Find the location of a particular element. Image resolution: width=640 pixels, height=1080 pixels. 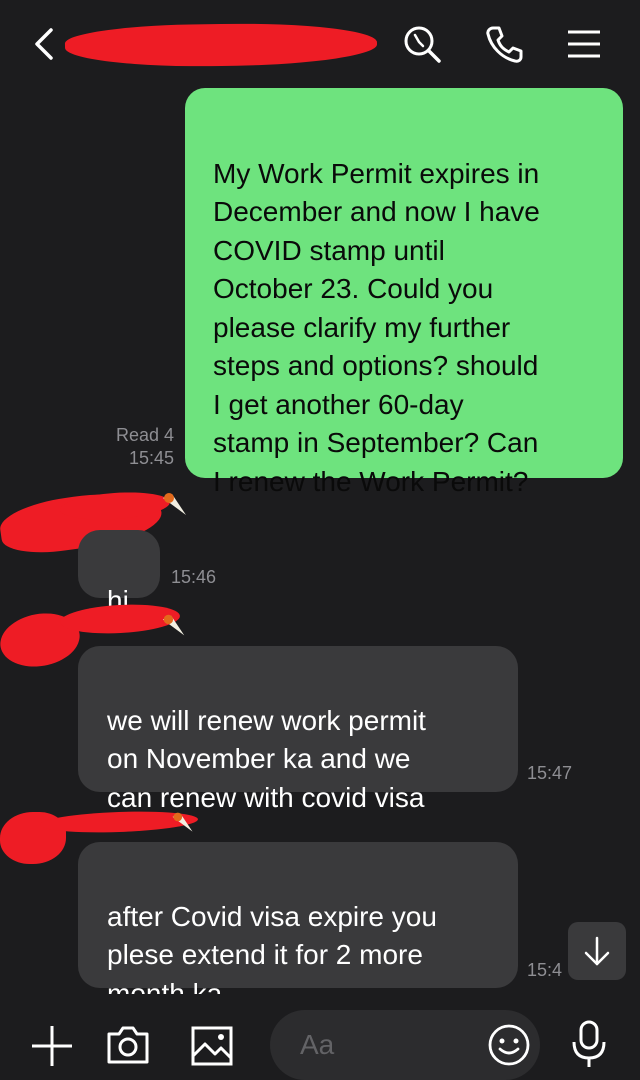

chevron-left-icon is located at coordinates (44, 44).